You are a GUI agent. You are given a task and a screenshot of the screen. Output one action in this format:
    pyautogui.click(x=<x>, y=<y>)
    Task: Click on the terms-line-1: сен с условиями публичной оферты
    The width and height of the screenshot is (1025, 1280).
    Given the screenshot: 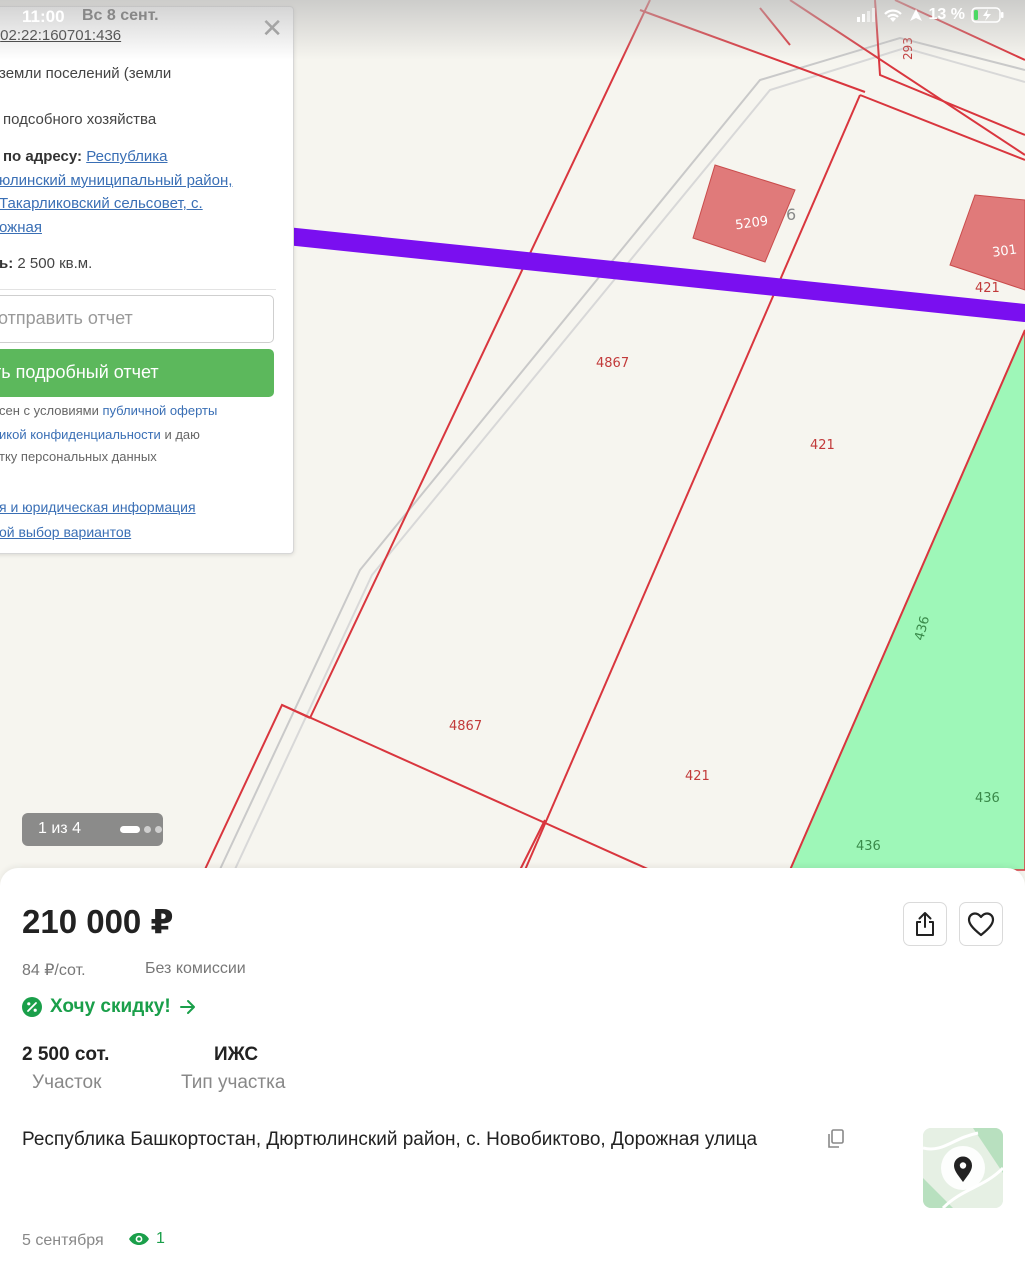 What is the action you would take?
    pyautogui.click(x=108, y=410)
    